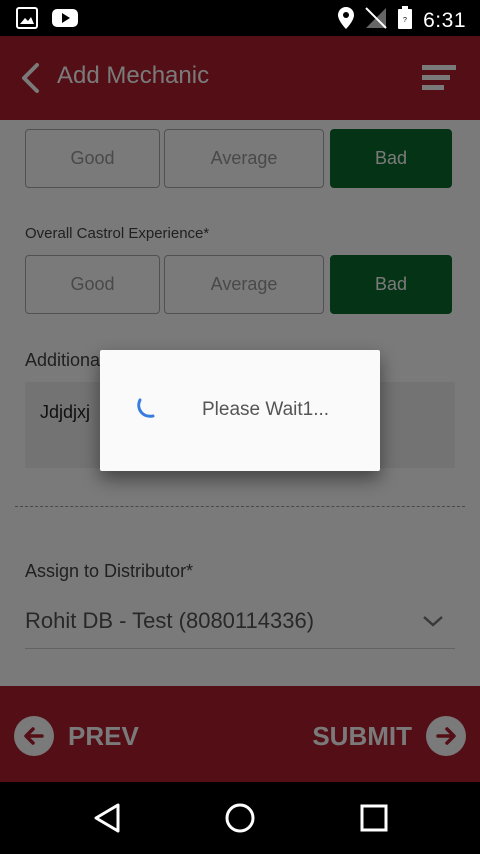  I want to click on rating-group-2: Good Average Bad, so click(238, 284).